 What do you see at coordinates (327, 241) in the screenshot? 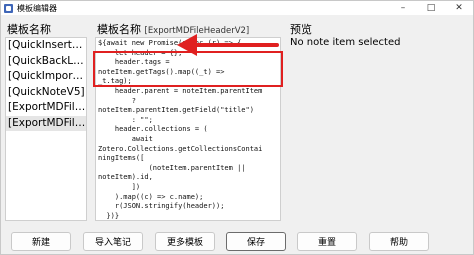
I see `reset-button: 重置` at bounding box center [327, 241].